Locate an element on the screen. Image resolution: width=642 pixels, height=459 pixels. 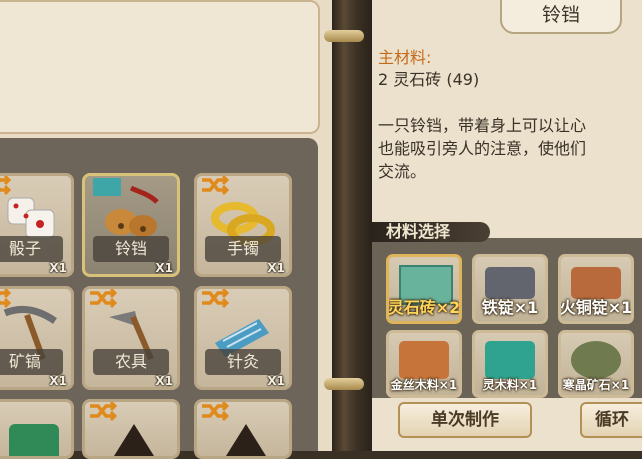
item-label: 骰子 is located at coordinates (31, 249).